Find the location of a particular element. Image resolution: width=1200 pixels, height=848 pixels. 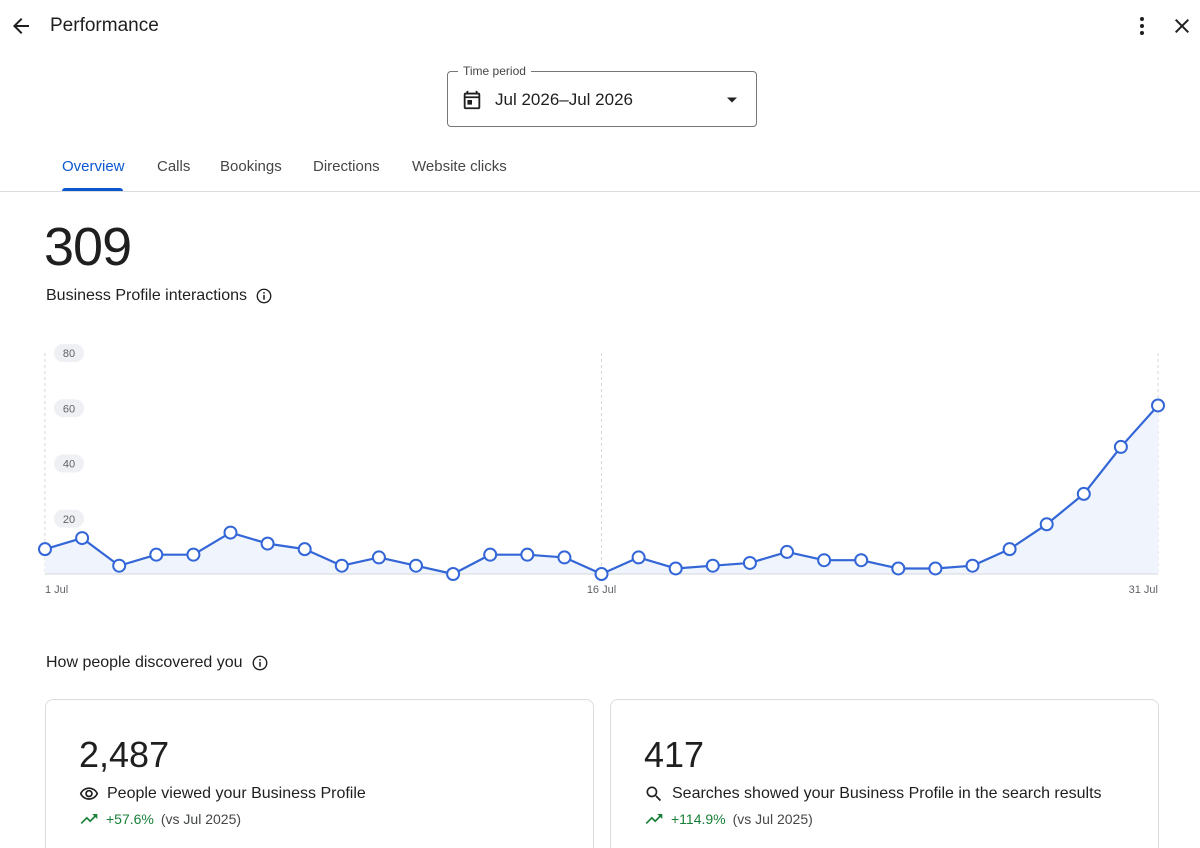

discovery-section-title-row: How people discovered you is located at coordinates (157, 663).